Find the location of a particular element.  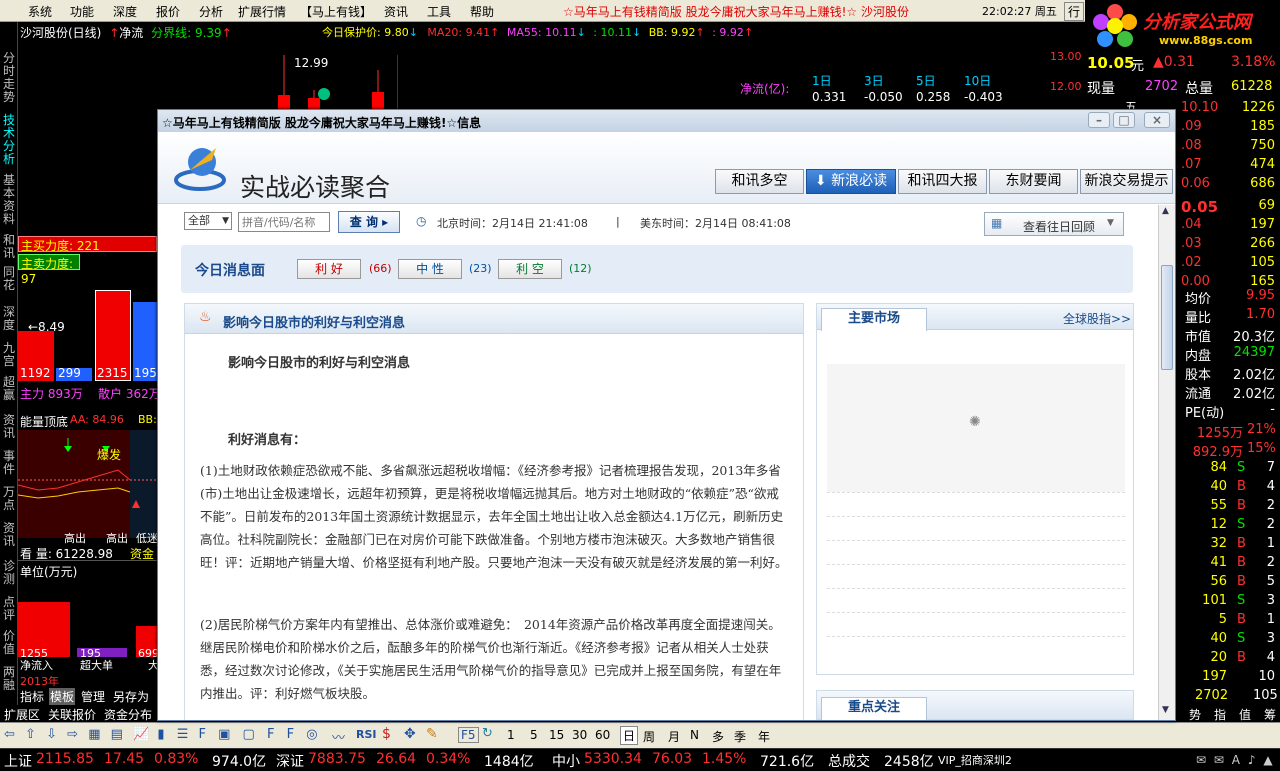

circle-icon: ◎ is located at coordinates (311, 734).